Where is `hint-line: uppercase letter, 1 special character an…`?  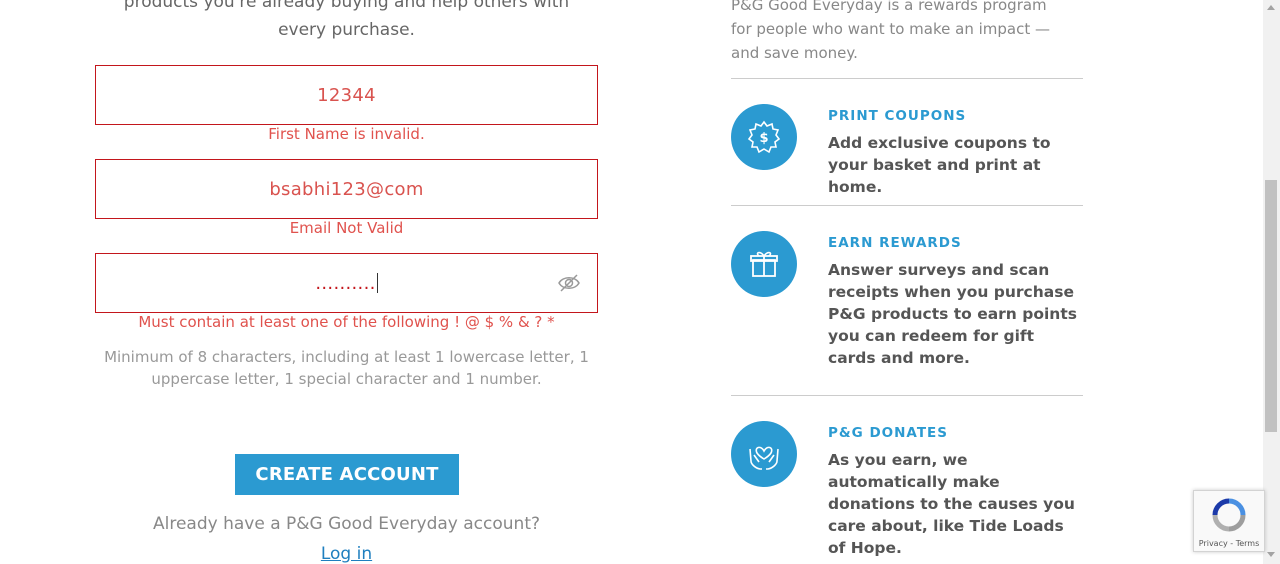
hint-line: uppercase letter, 1 special character an… is located at coordinates (346, 379).